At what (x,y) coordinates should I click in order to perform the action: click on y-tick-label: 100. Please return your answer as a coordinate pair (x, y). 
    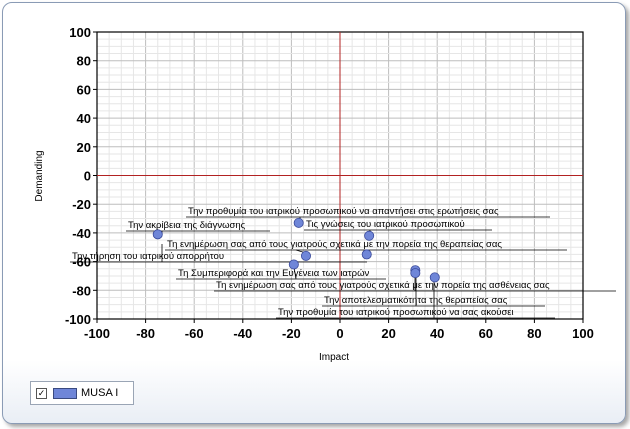
    Looking at the image, I should click on (80, 32).